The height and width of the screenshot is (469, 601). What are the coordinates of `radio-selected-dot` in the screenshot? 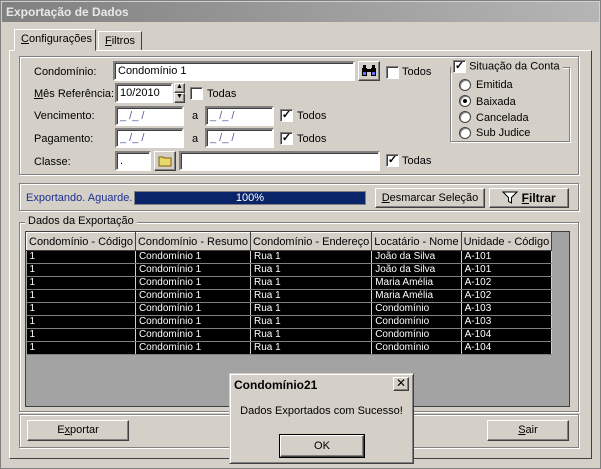 It's located at (465, 101).